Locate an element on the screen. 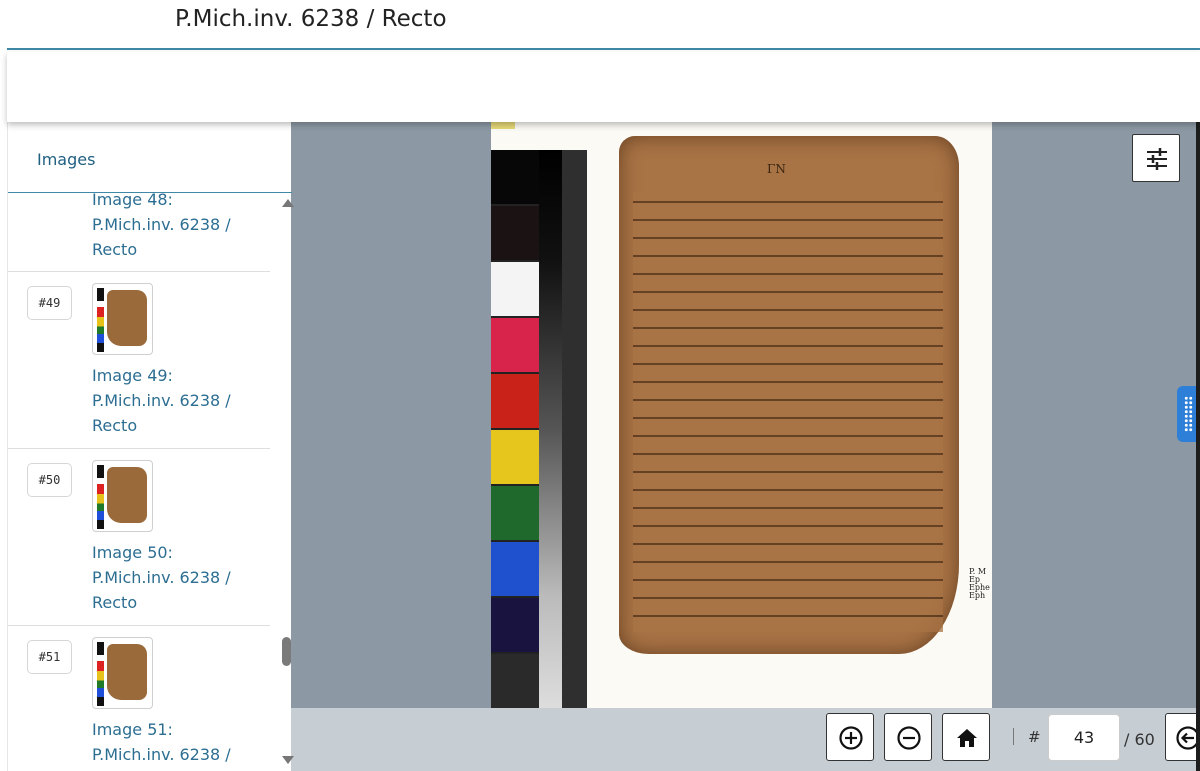 This screenshot has width=1200, height=771. toolbar-panel is located at coordinates (603, 87).